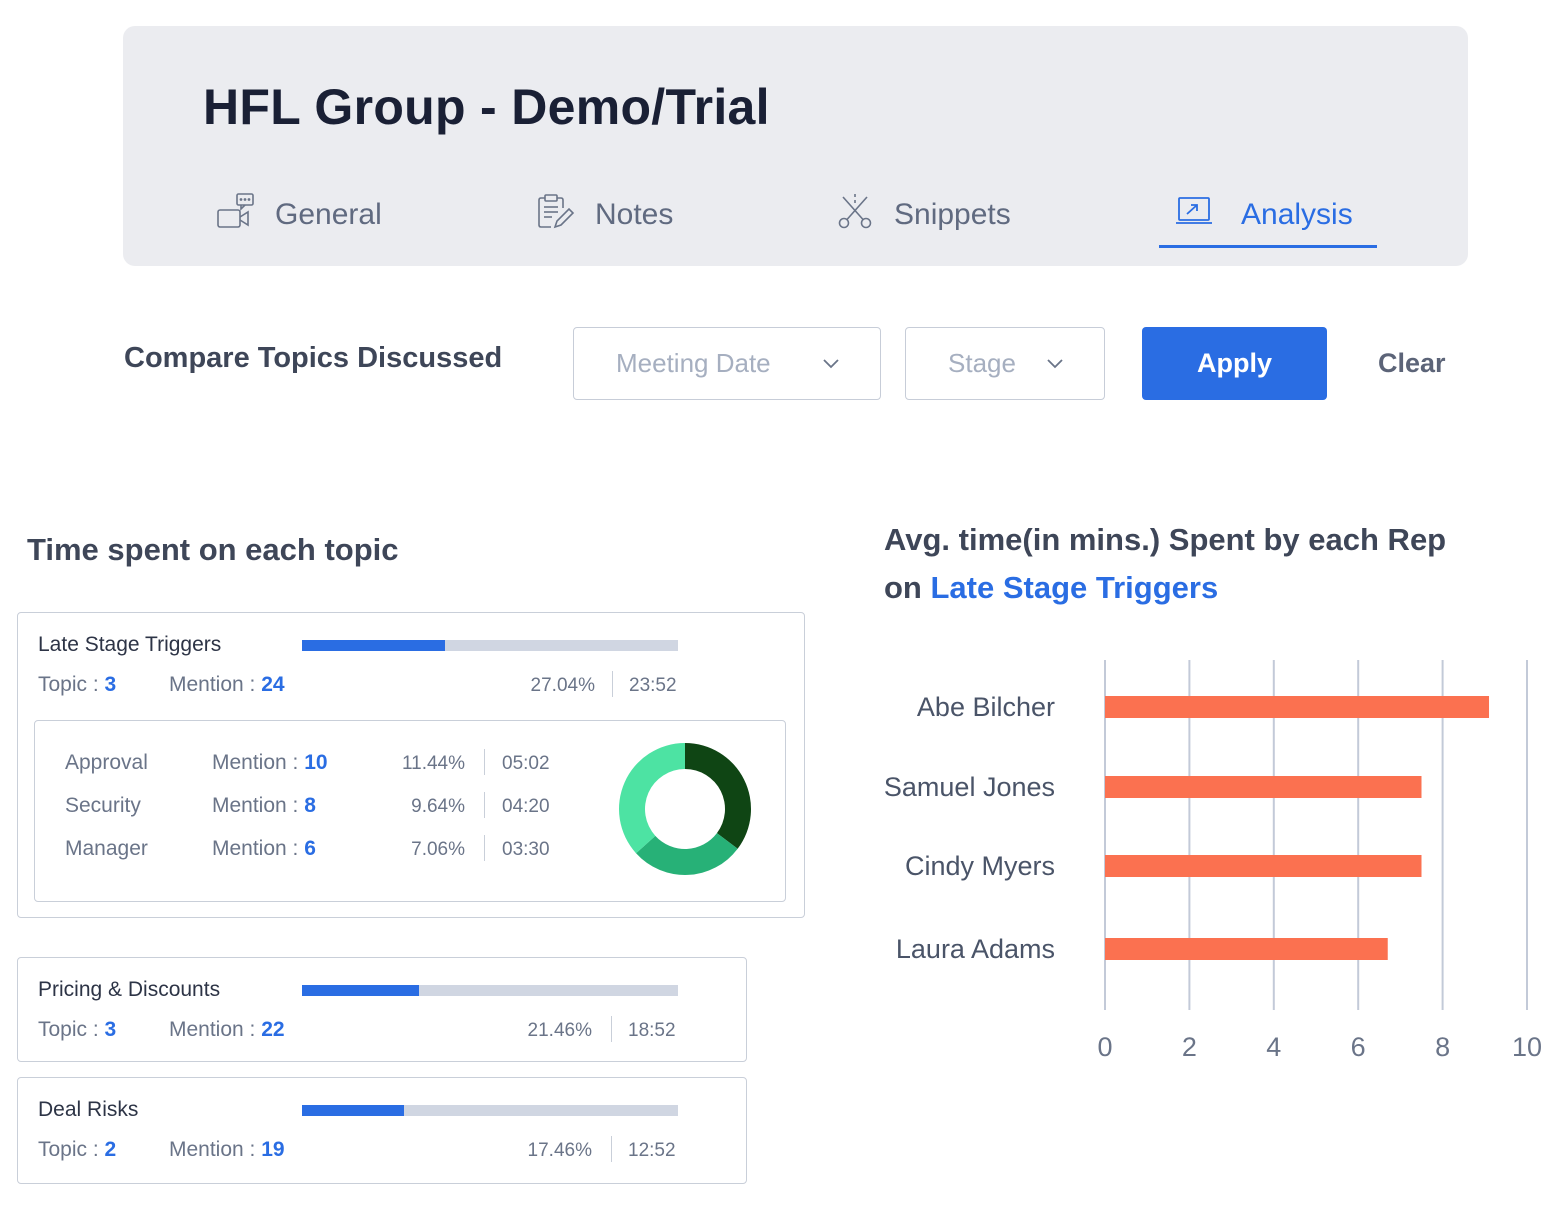 The height and width of the screenshot is (1210, 1546). Describe the element at coordinates (88, 1109) in the screenshot. I see `topic-name: Deal Risks` at that location.